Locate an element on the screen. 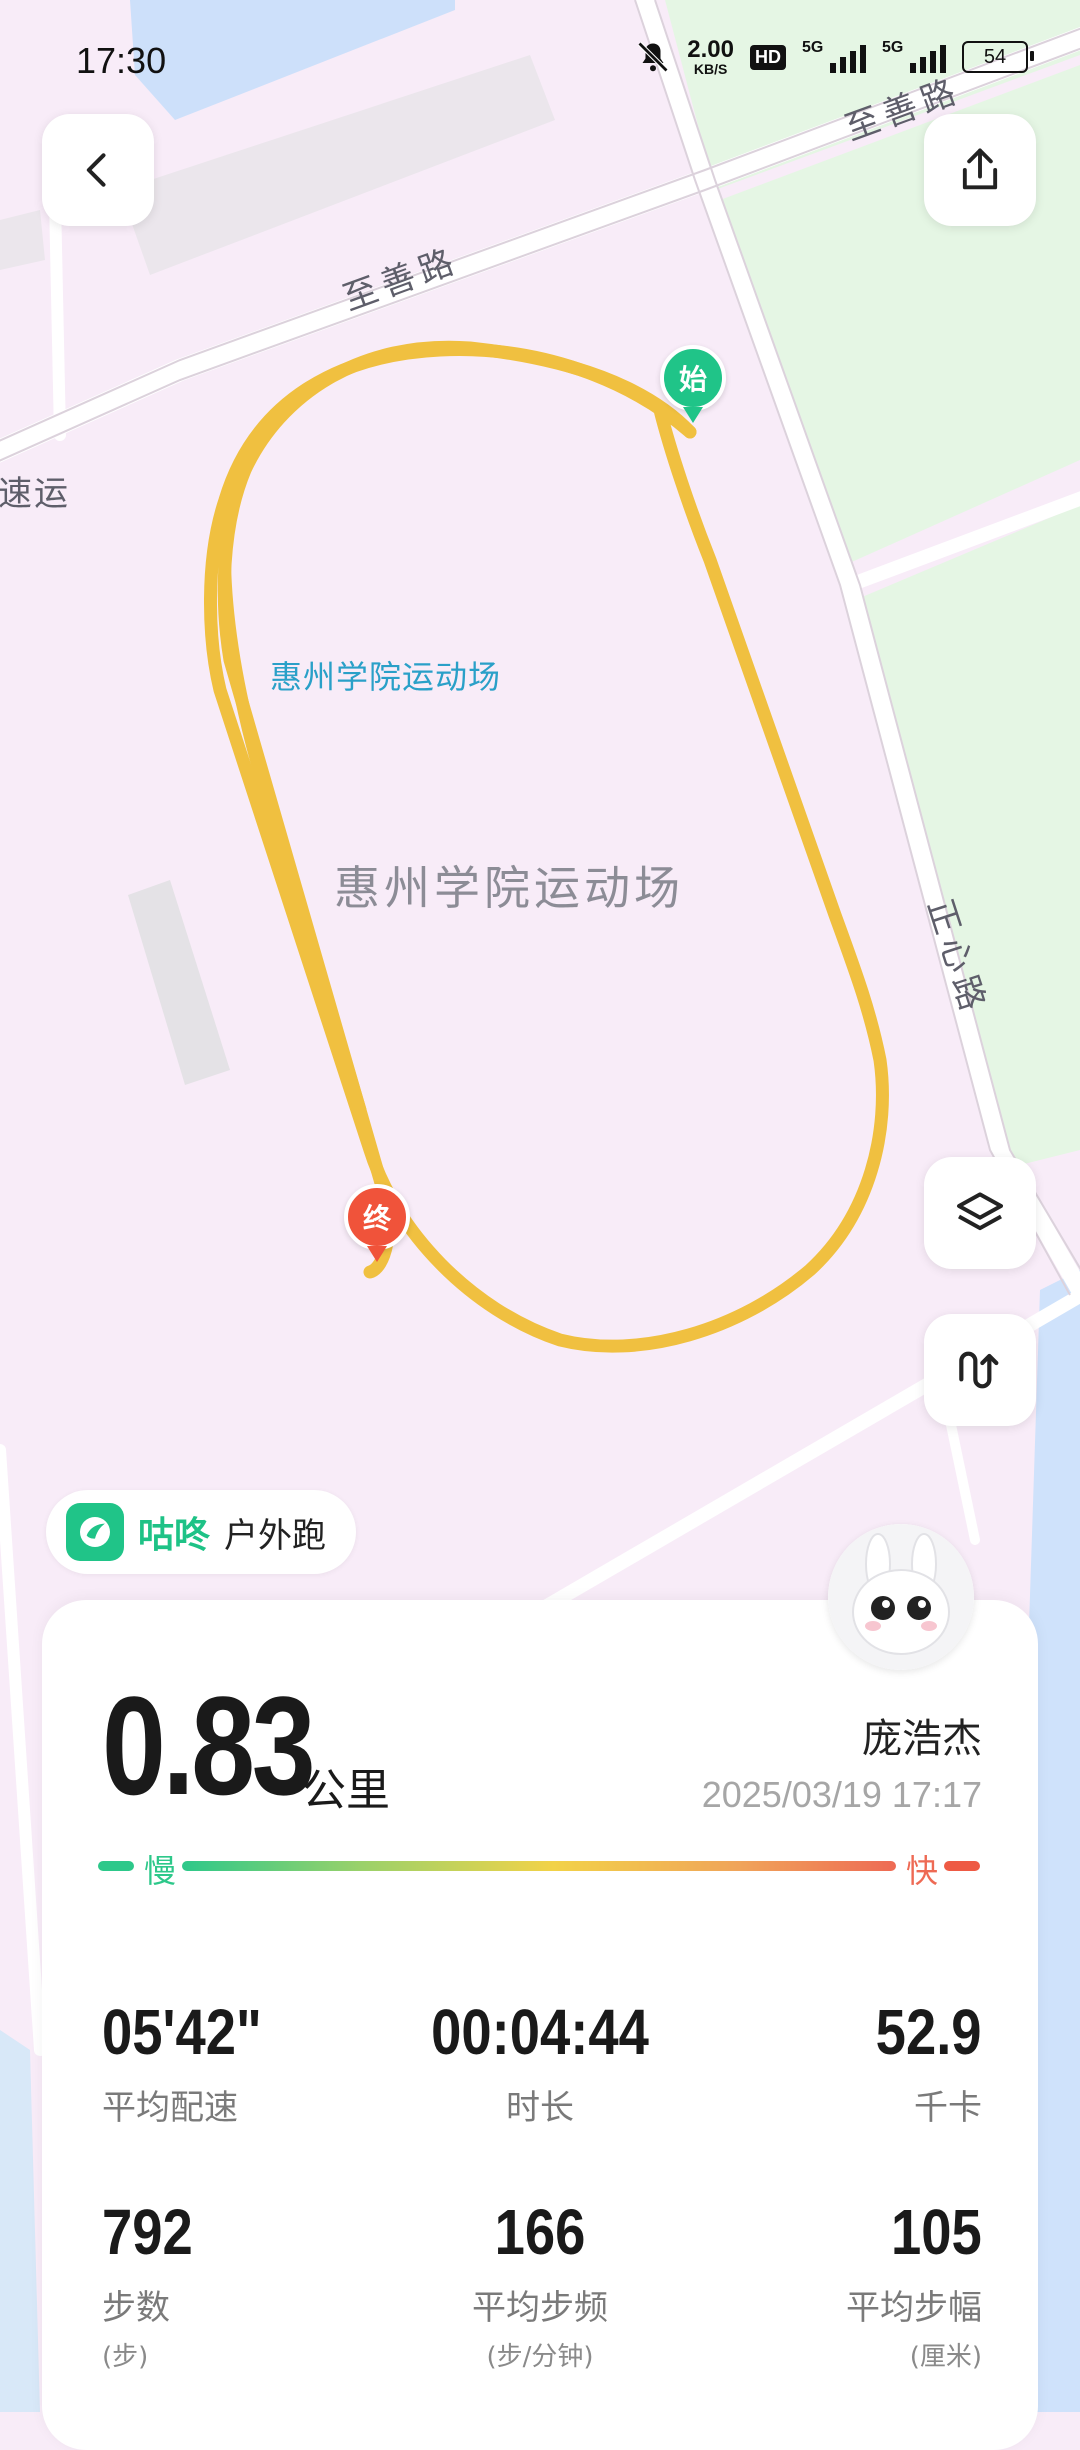 Image resolution: width=1080 pixels, height=2450 pixels. calories-value: 52.9 is located at coordinates (929, 2032).